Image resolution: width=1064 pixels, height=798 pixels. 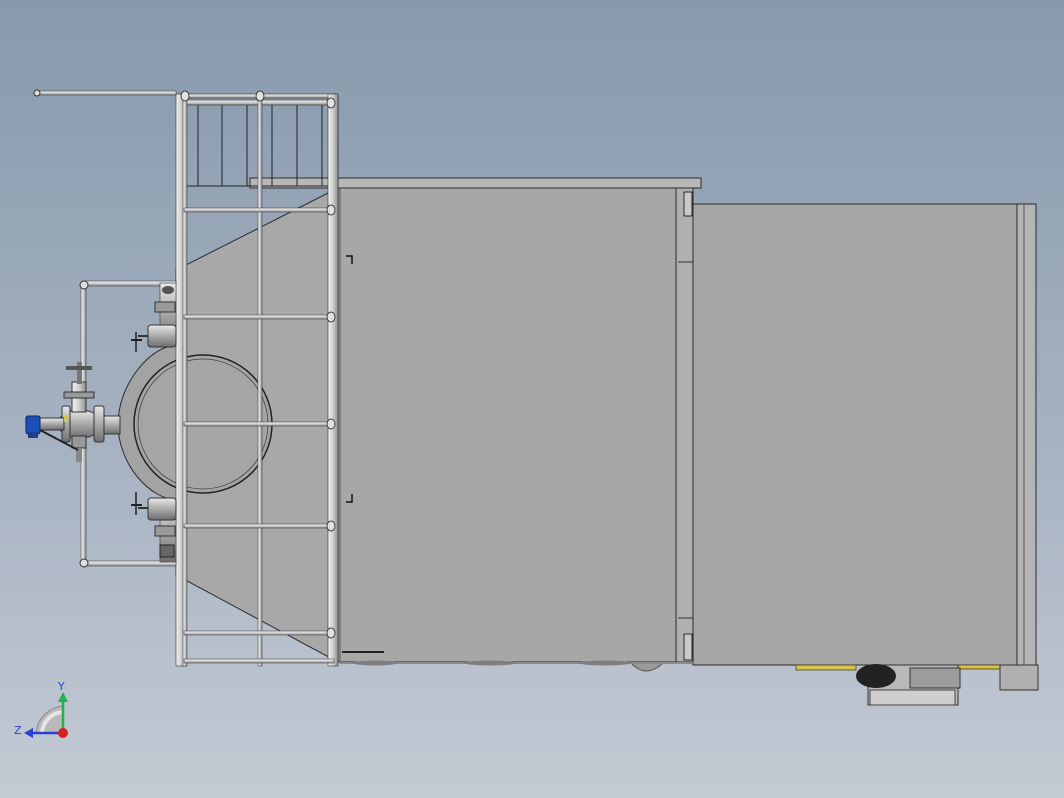 What do you see at coordinates (154, 317) in the screenshot?
I see `upper-valve-cluster` at bounding box center [154, 317].